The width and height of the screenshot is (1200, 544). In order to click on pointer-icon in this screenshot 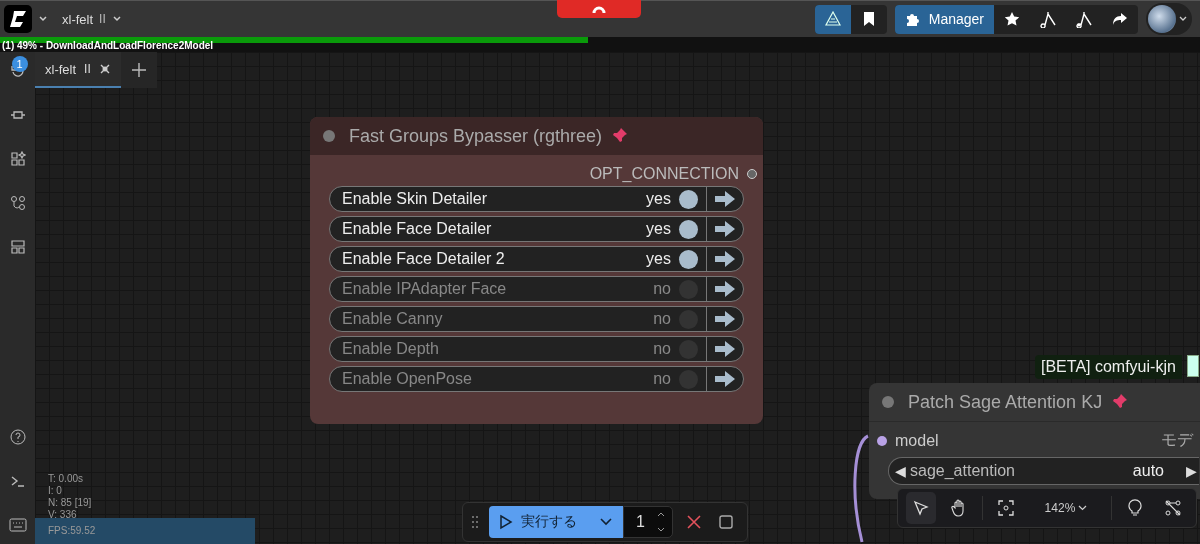, I will do `click(920, 508)`.